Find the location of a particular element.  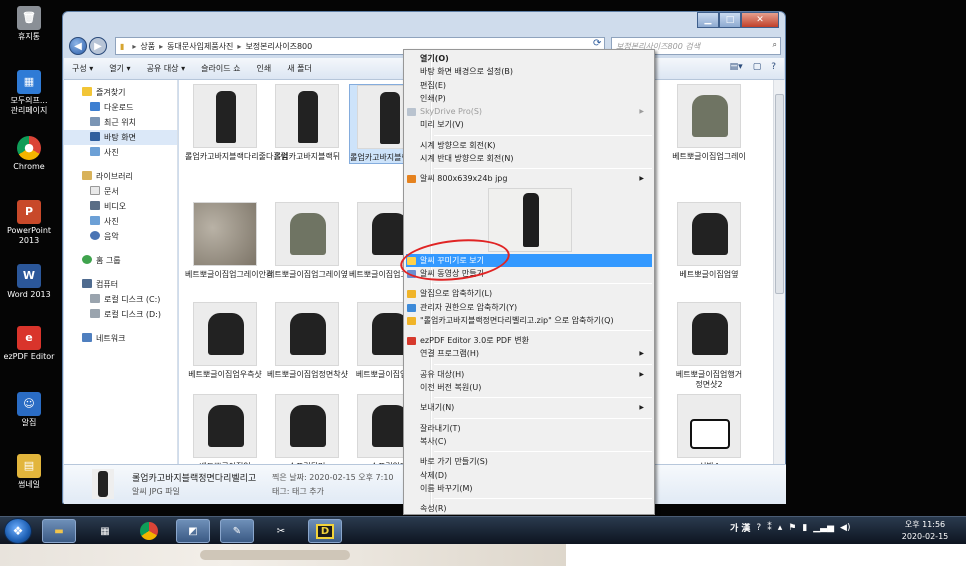

nav-network: 네트워크 is located at coordinates (120, 338).